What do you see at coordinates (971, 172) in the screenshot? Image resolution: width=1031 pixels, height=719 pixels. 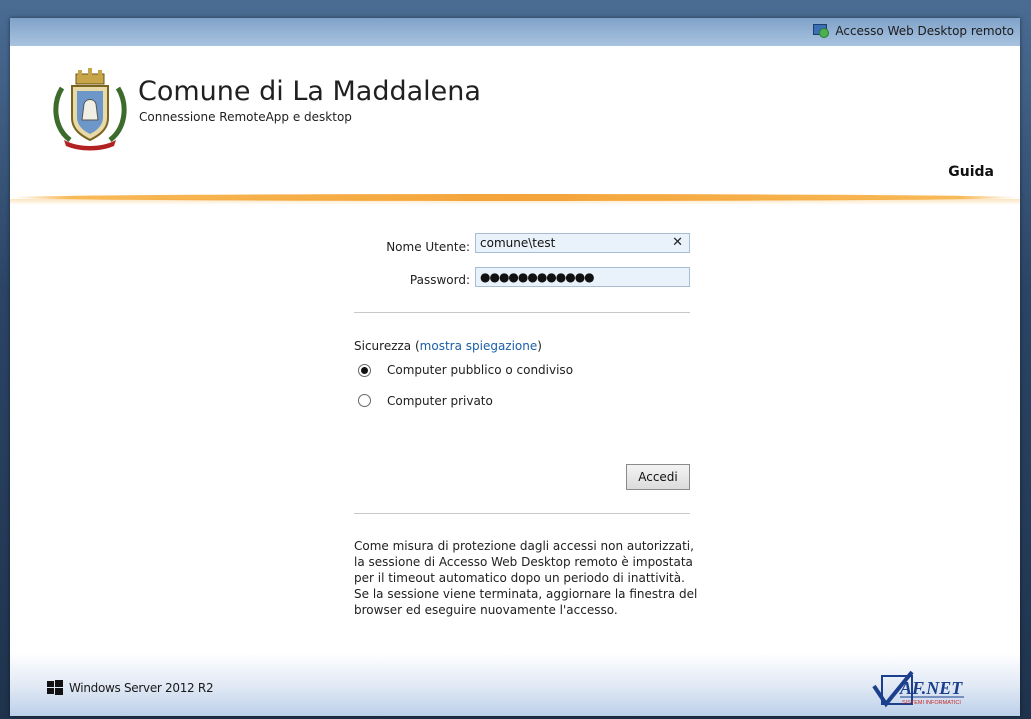 I see `help-link: Guida` at bounding box center [971, 172].